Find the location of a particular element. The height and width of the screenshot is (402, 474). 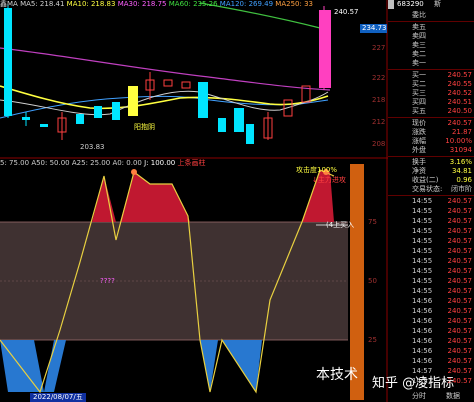

ma10-line is located at coordinates (164, 103).